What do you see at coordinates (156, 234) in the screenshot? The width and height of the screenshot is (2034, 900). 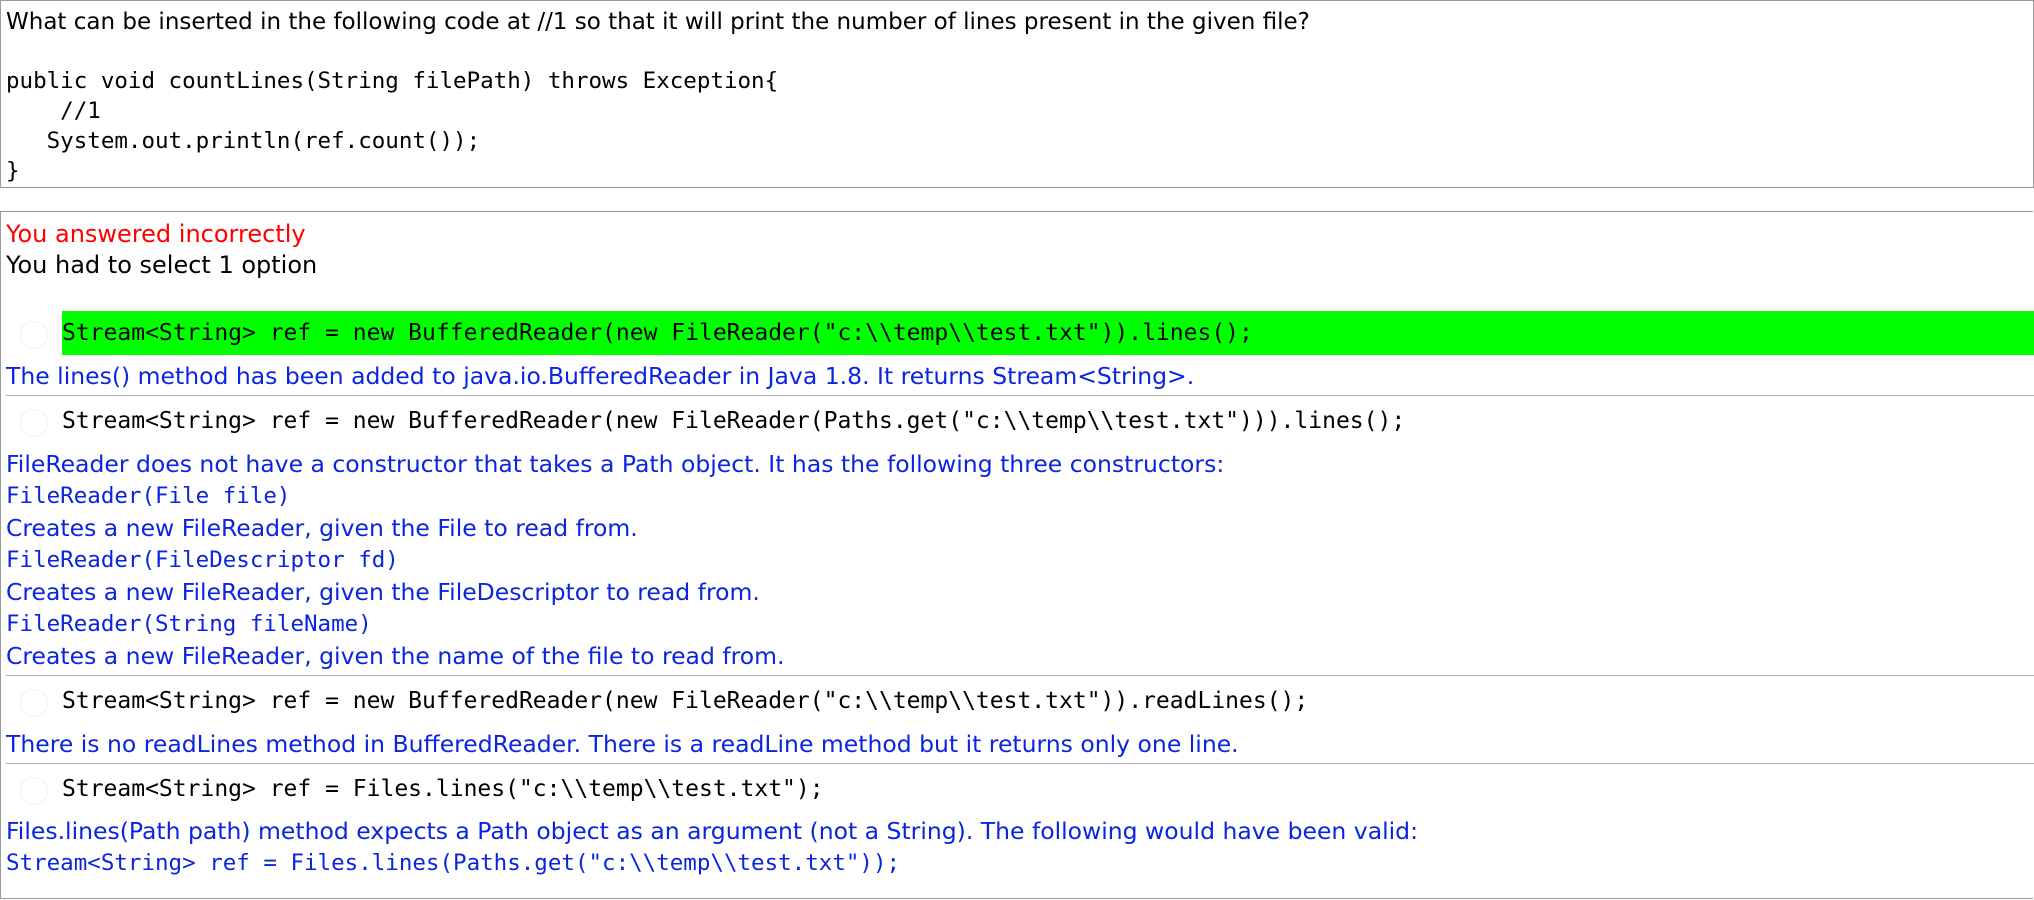 I see `result-status: You answered incorrectly` at bounding box center [156, 234].